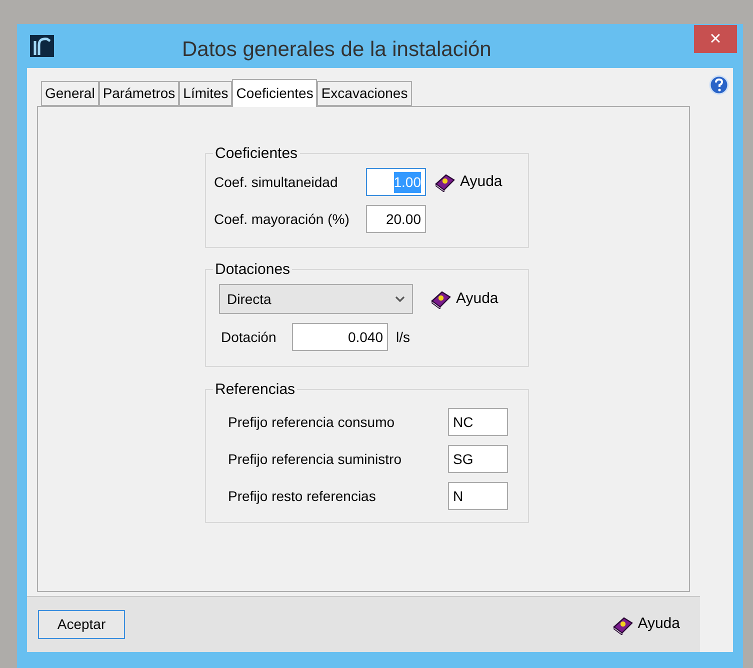  What do you see at coordinates (282, 219) in the screenshot?
I see `field-label: Coef. mayoración (%)` at bounding box center [282, 219].